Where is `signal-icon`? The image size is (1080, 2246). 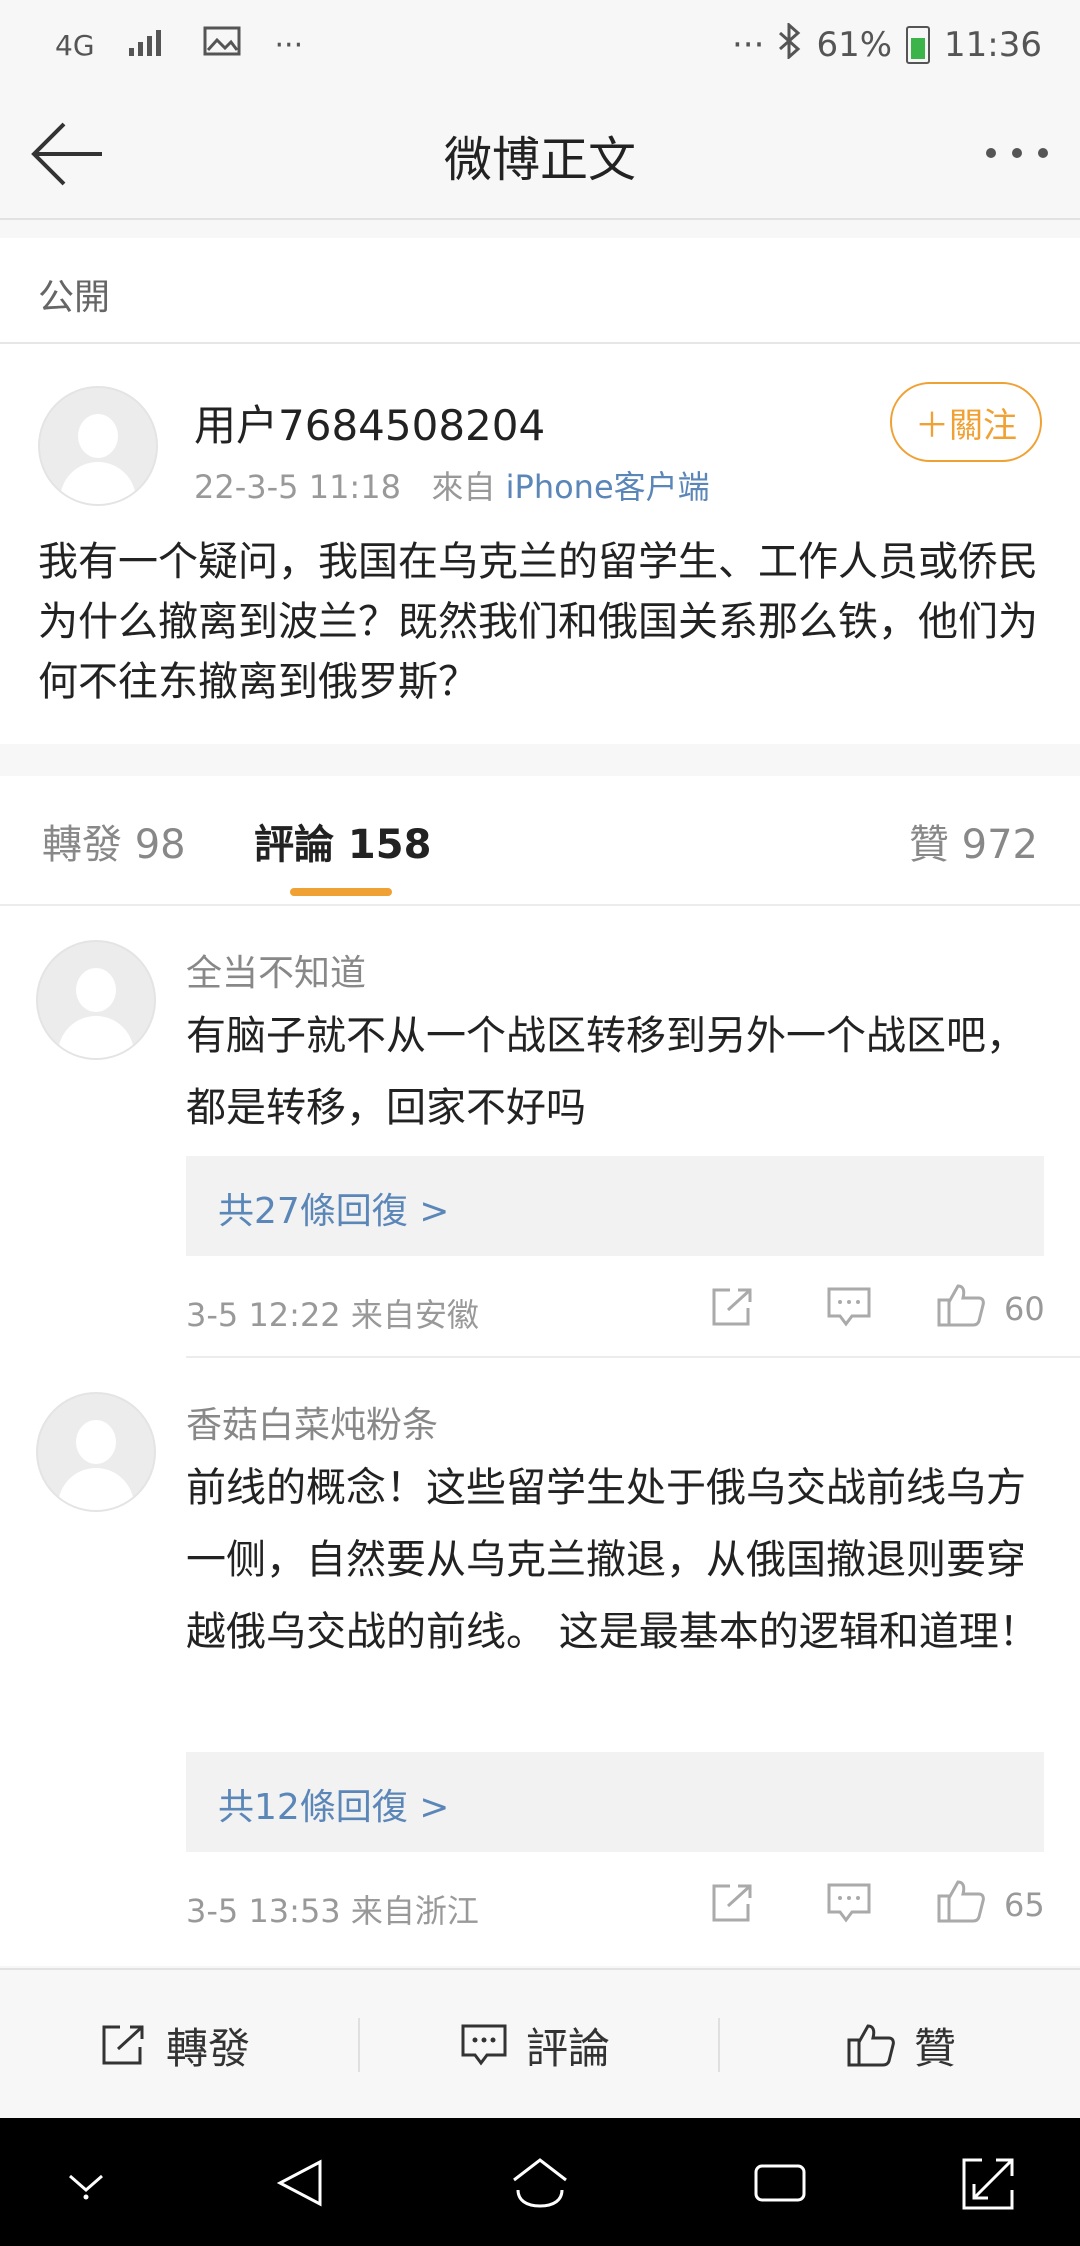 signal-icon is located at coordinates (148, 45).